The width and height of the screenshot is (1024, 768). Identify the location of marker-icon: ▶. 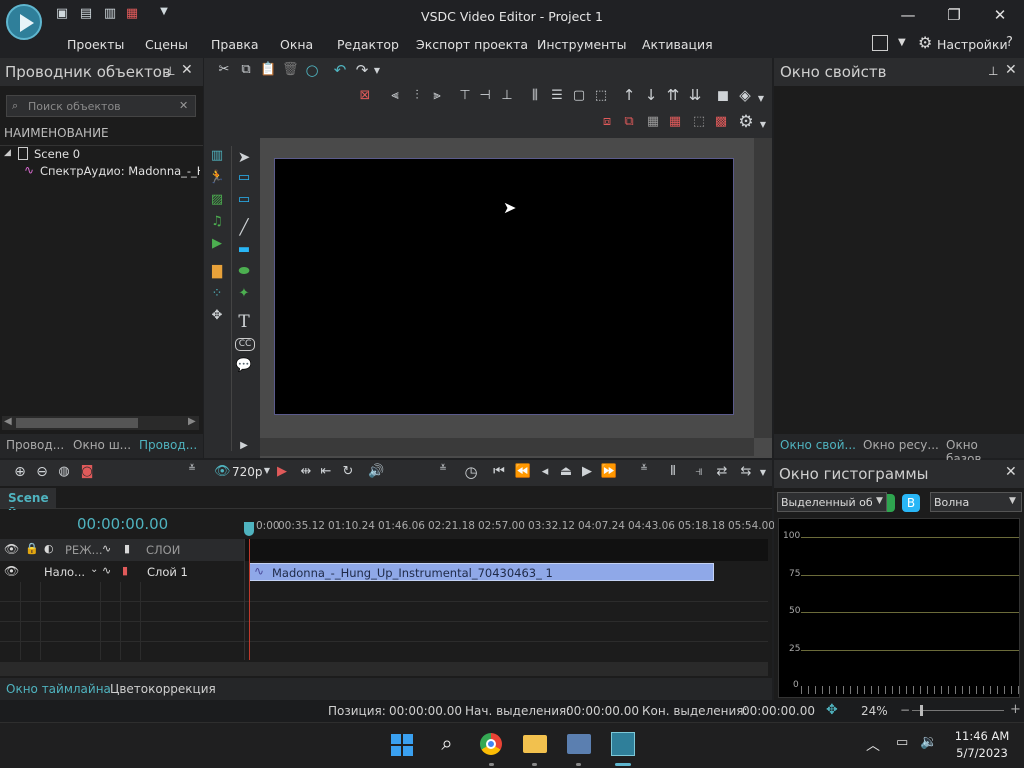
(282, 471).